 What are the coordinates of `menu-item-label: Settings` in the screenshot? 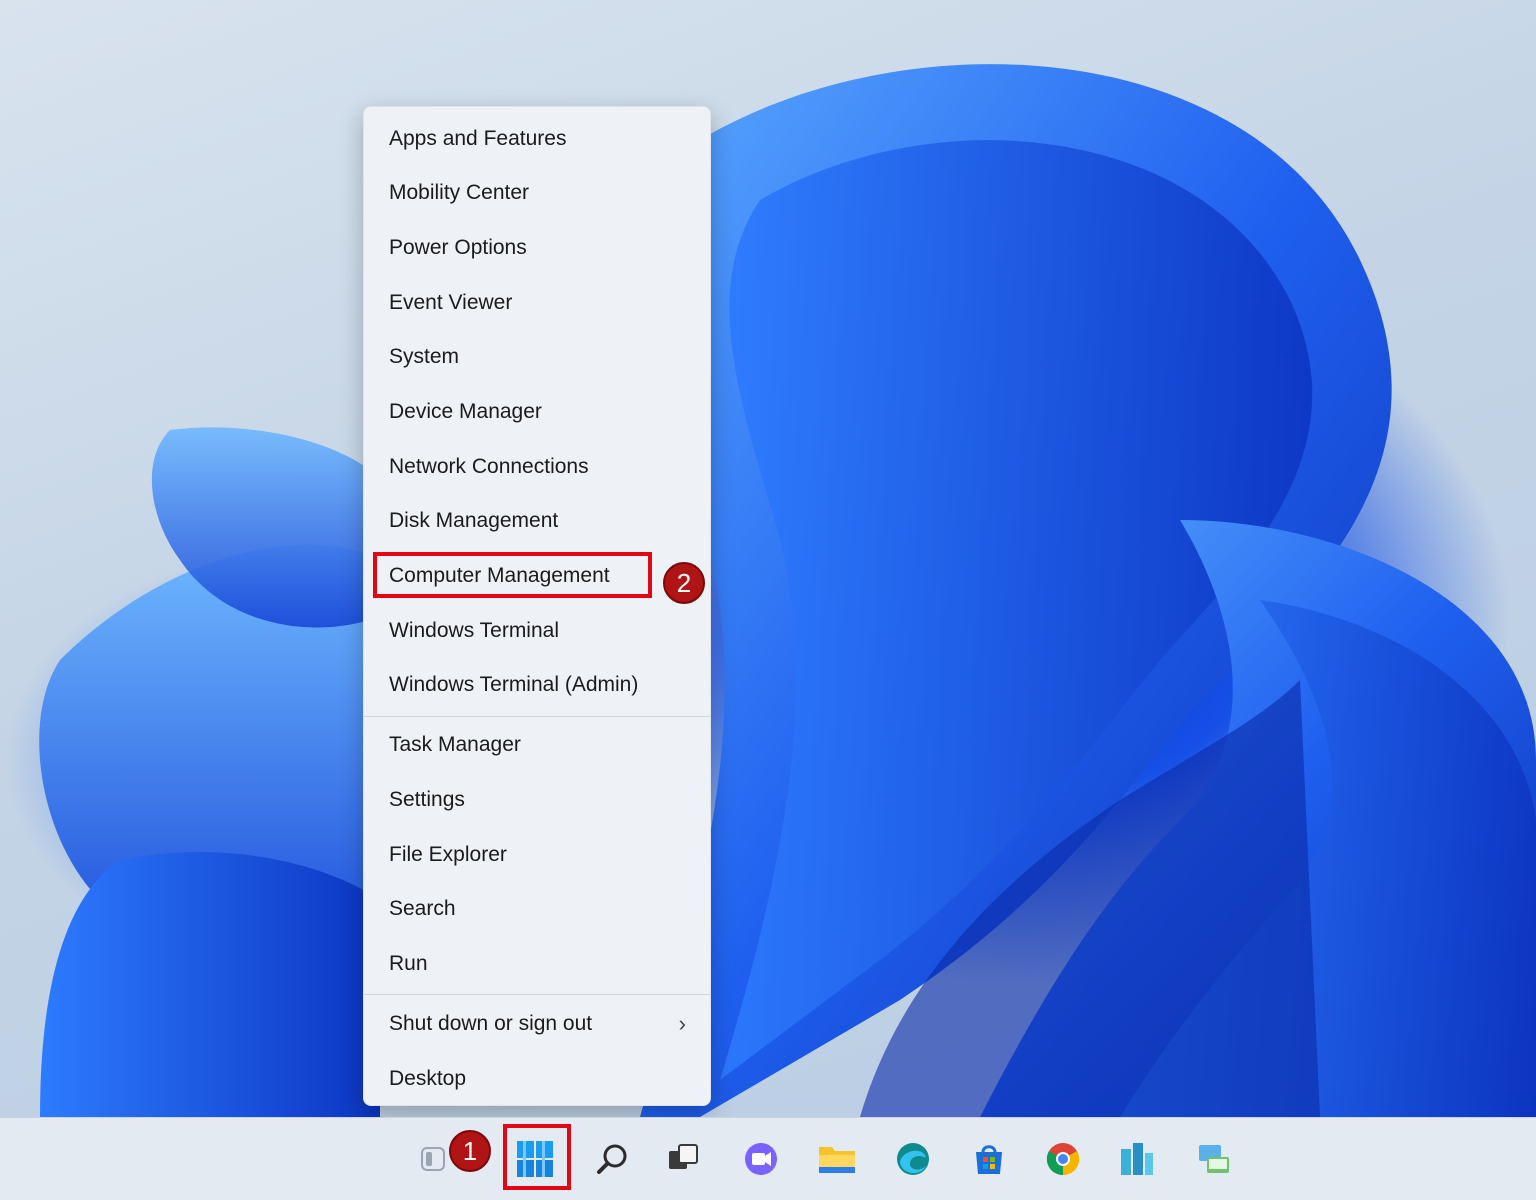 It's located at (427, 799).